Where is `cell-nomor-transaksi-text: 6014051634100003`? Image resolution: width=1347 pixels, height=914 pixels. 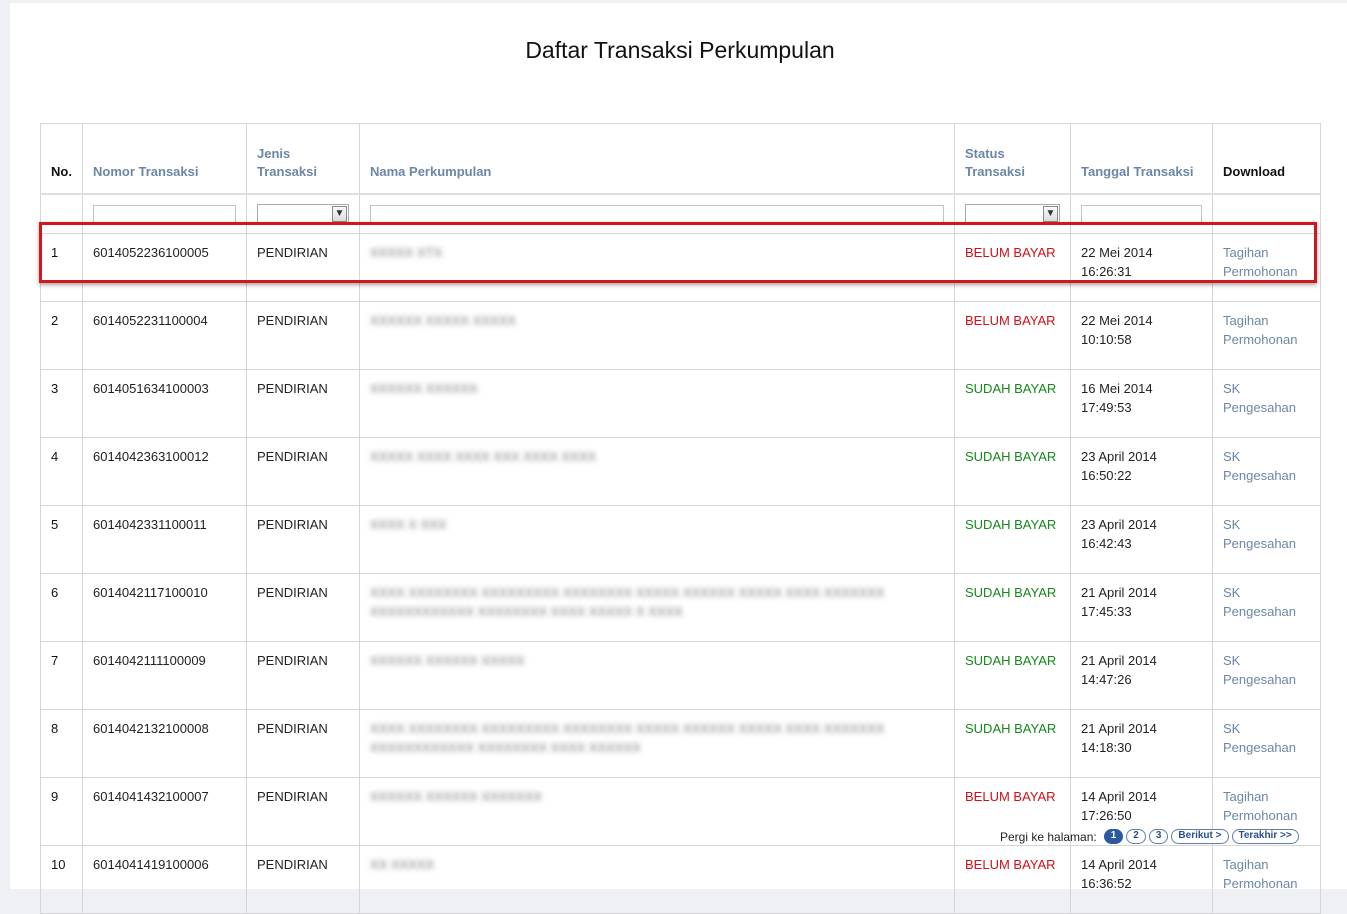
cell-nomor-transaksi-text: 6014051634100003 is located at coordinates (151, 388).